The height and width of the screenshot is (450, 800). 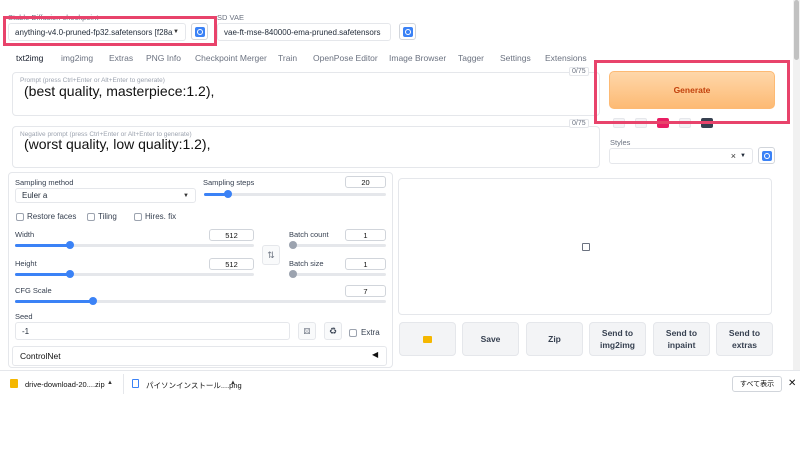 I want to click on hires-fix-label: Hires. fix, so click(x=161, y=216).